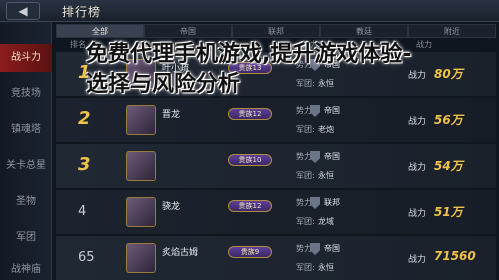  I want to click on sidebar-item-temple: 战神庙, so click(26, 268).